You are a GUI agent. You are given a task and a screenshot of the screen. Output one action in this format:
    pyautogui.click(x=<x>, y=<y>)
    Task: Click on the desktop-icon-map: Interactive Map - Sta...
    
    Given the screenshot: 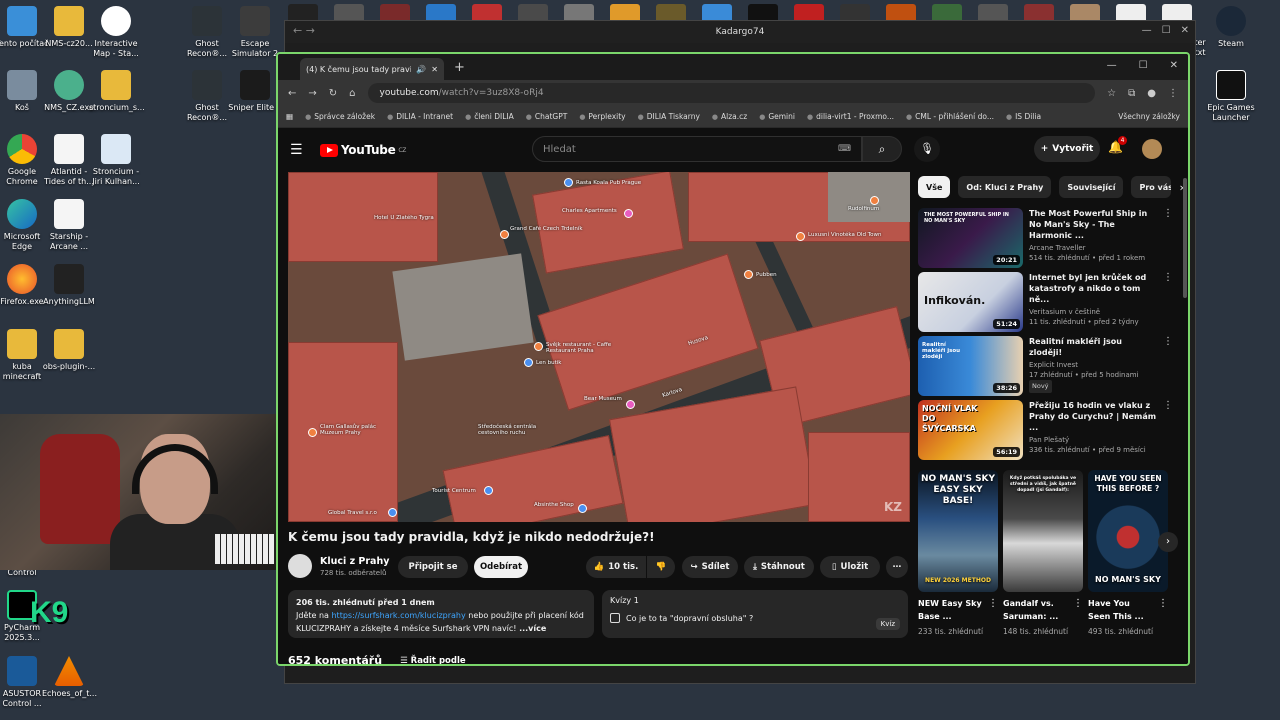 What is the action you would take?
    pyautogui.click(x=116, y=32)
    